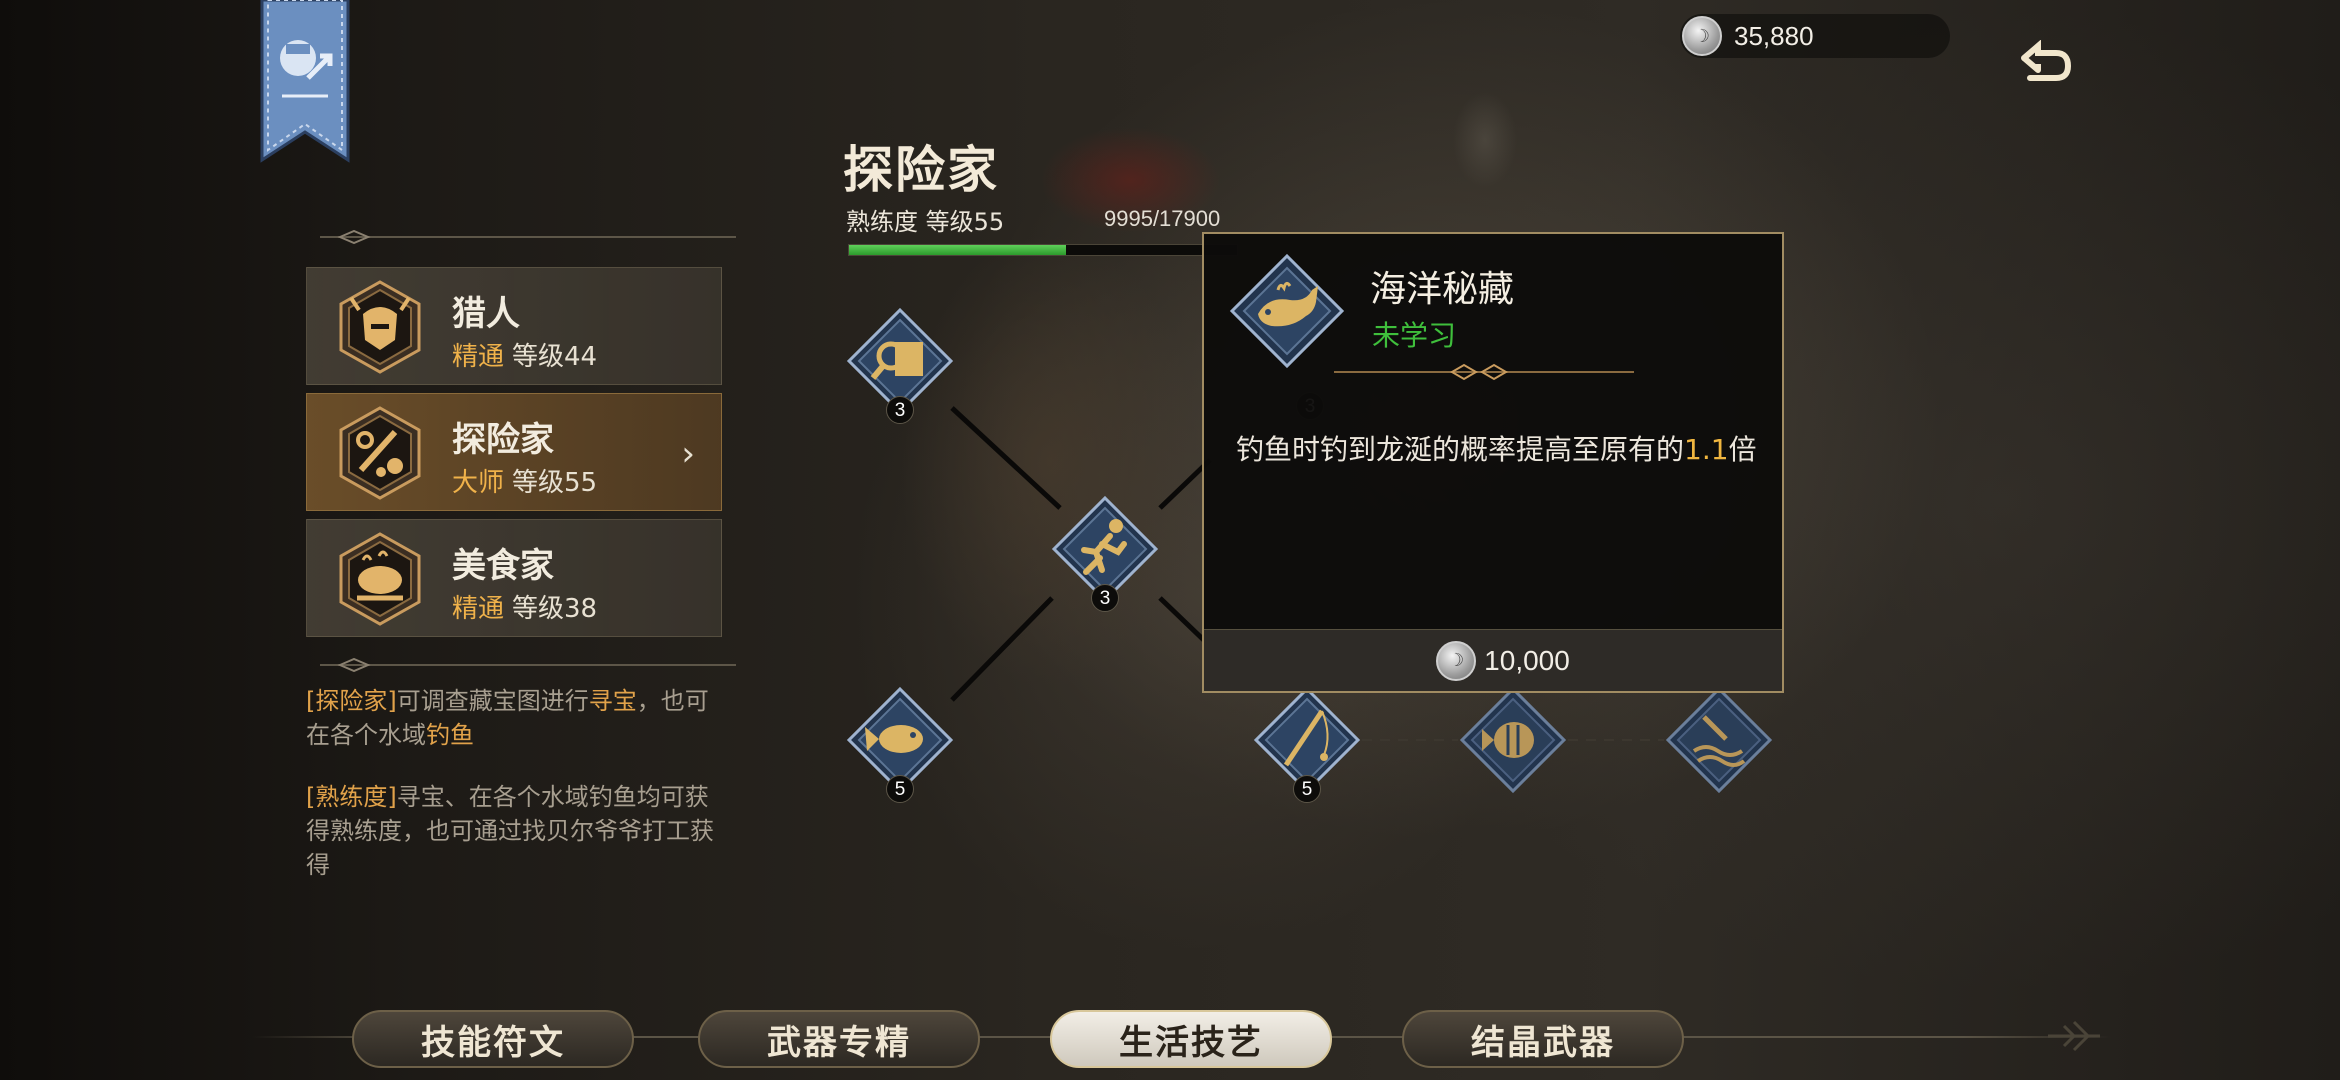 This screenshot has height=1080, width=2340. I want to click on skill-node-fishing-rod: 5, so click(1307, 744).